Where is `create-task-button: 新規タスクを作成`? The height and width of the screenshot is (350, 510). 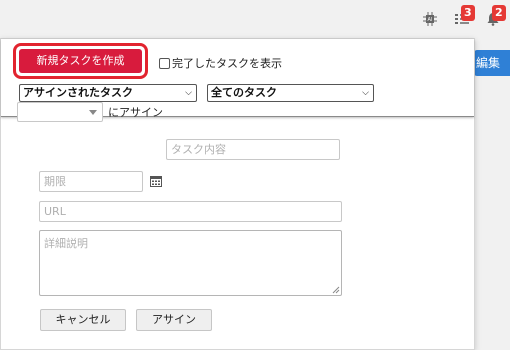 create-task-button: 新規タスクを作成 is located at coordinates (80, 61).